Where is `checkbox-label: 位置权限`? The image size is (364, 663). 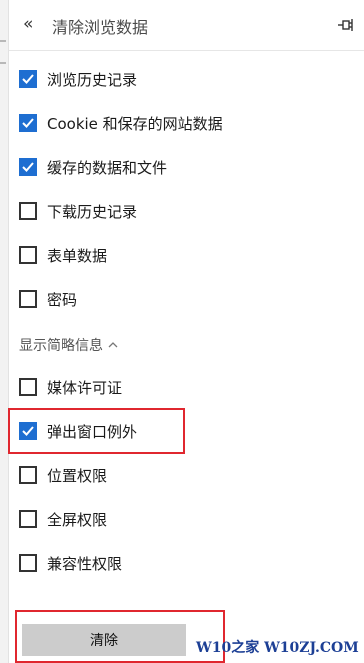 checkbox-label: 位置权限 is located at coordinates (77, 475).